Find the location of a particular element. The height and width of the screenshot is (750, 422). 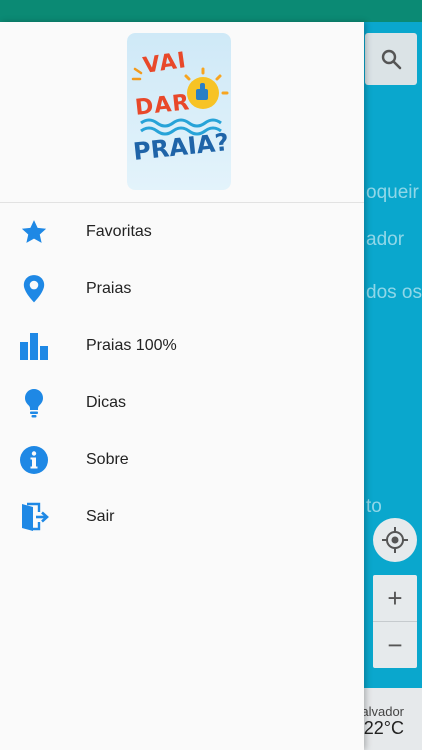

logo-word-2: DAR is located at coordinates (162, 105).